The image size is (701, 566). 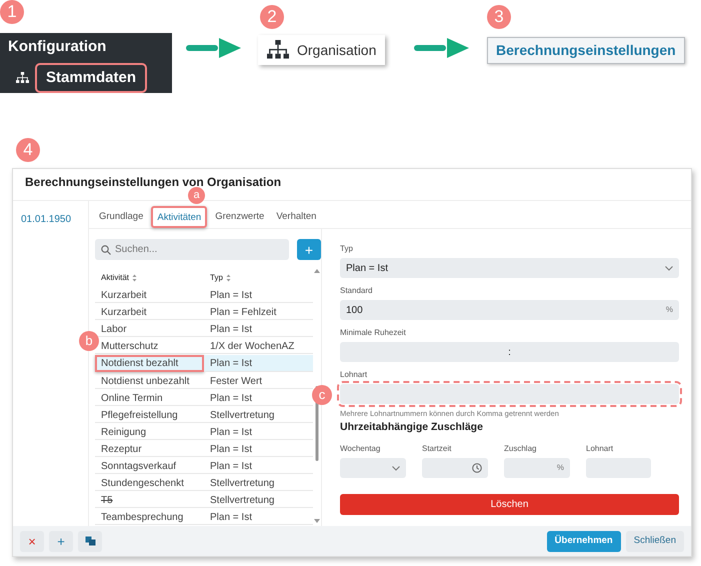 I want to click on node-label: Organisation, so click(x=336, y=50).